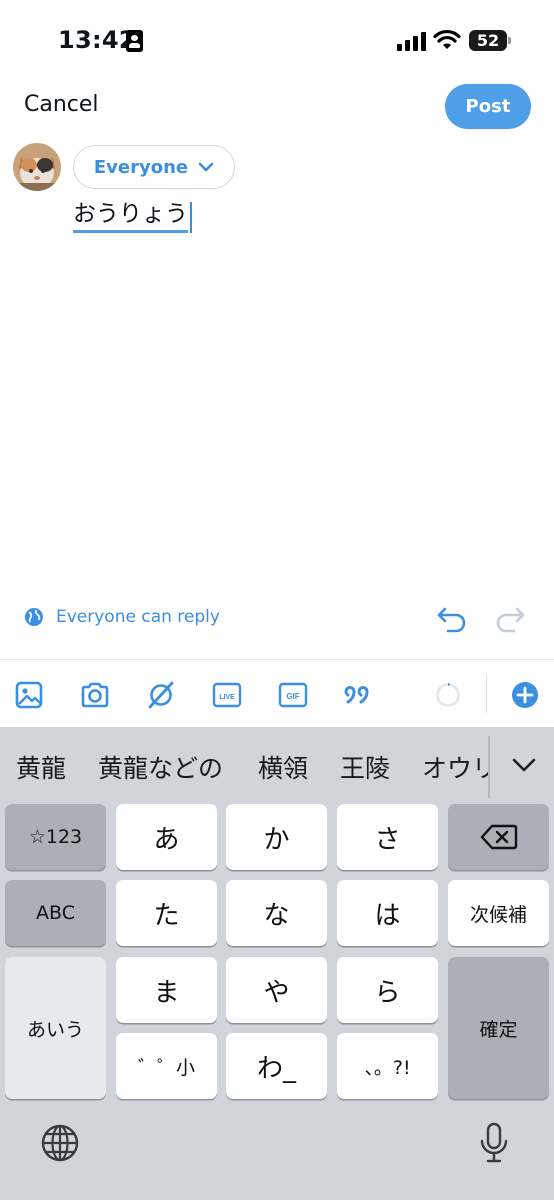 This screenshot has width=554, height=1200. What do you see at coordinates (412, 41) in the screenshot?
I see `cellular-signal-icon` at bounding box center [412, 41].